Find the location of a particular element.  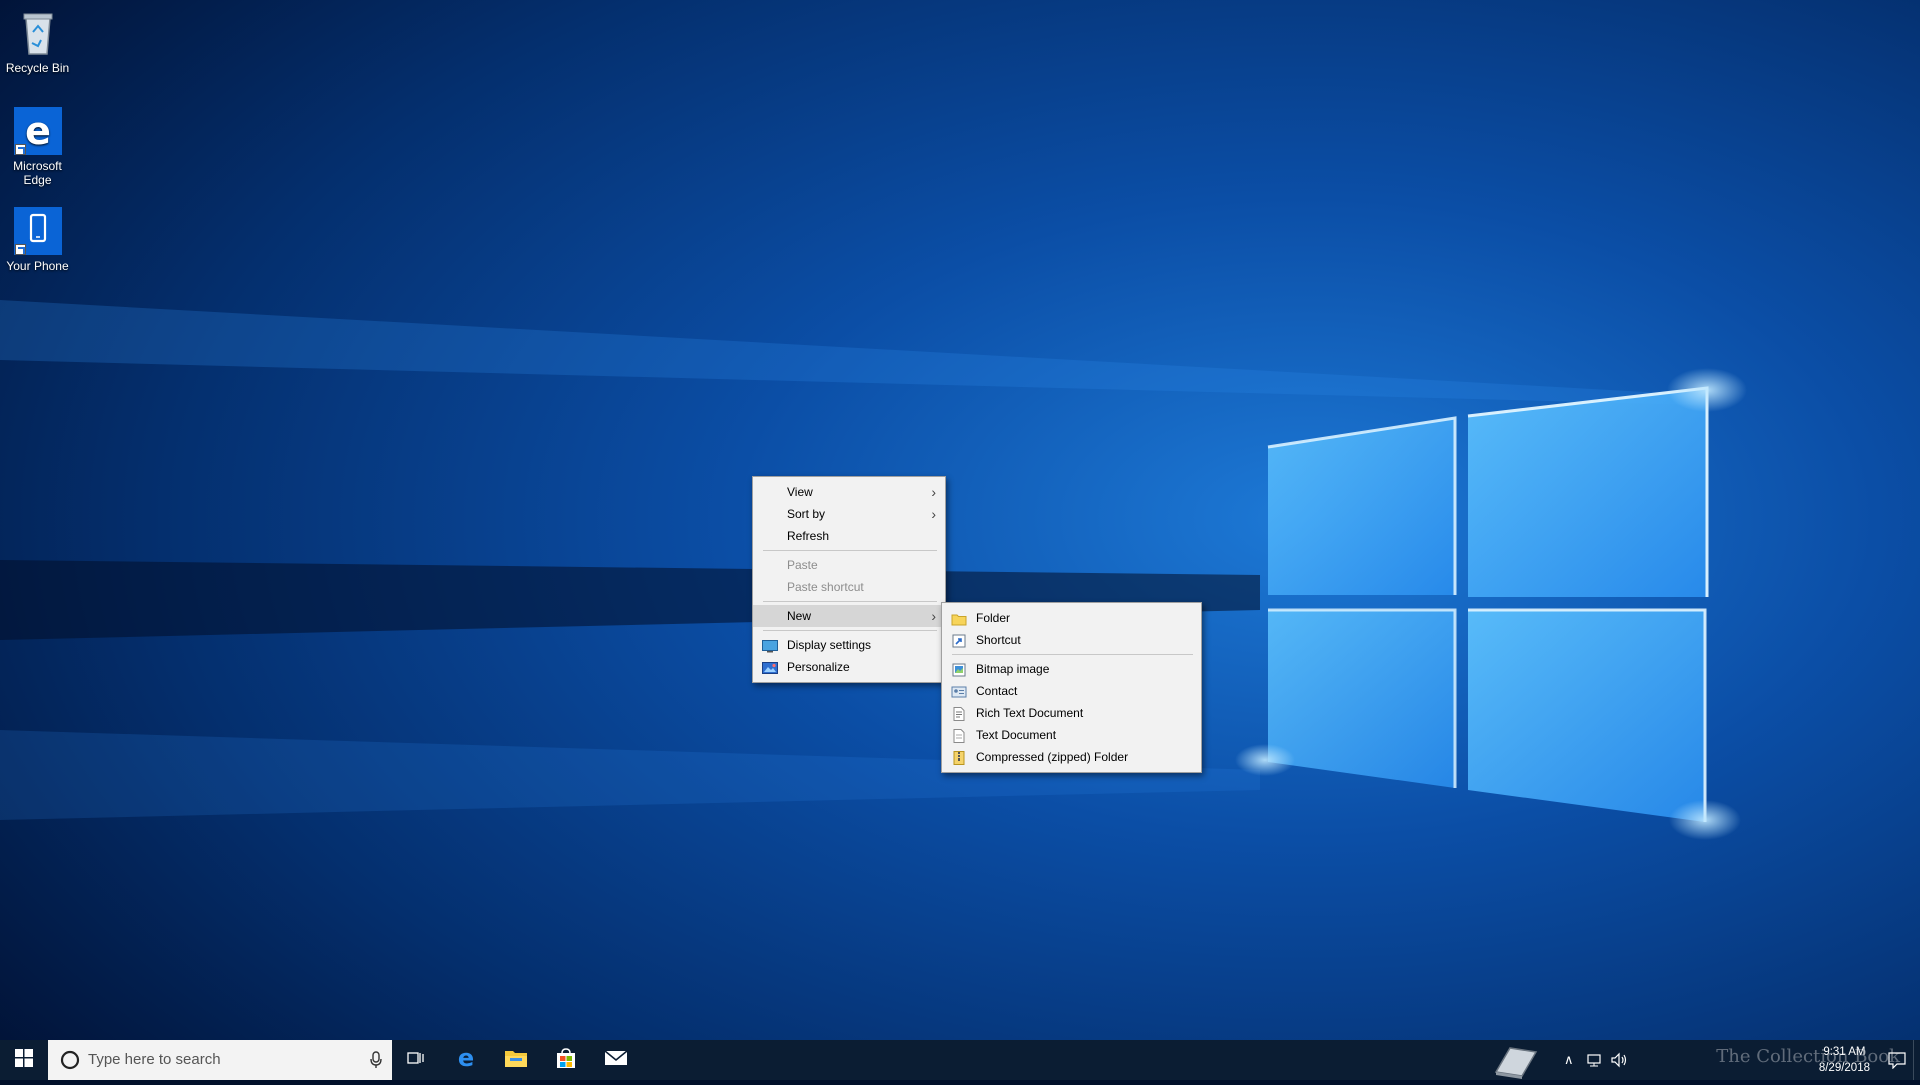

submenu-item-rich-text-document: Rich Text Document is located at coordinates (1071, 713).